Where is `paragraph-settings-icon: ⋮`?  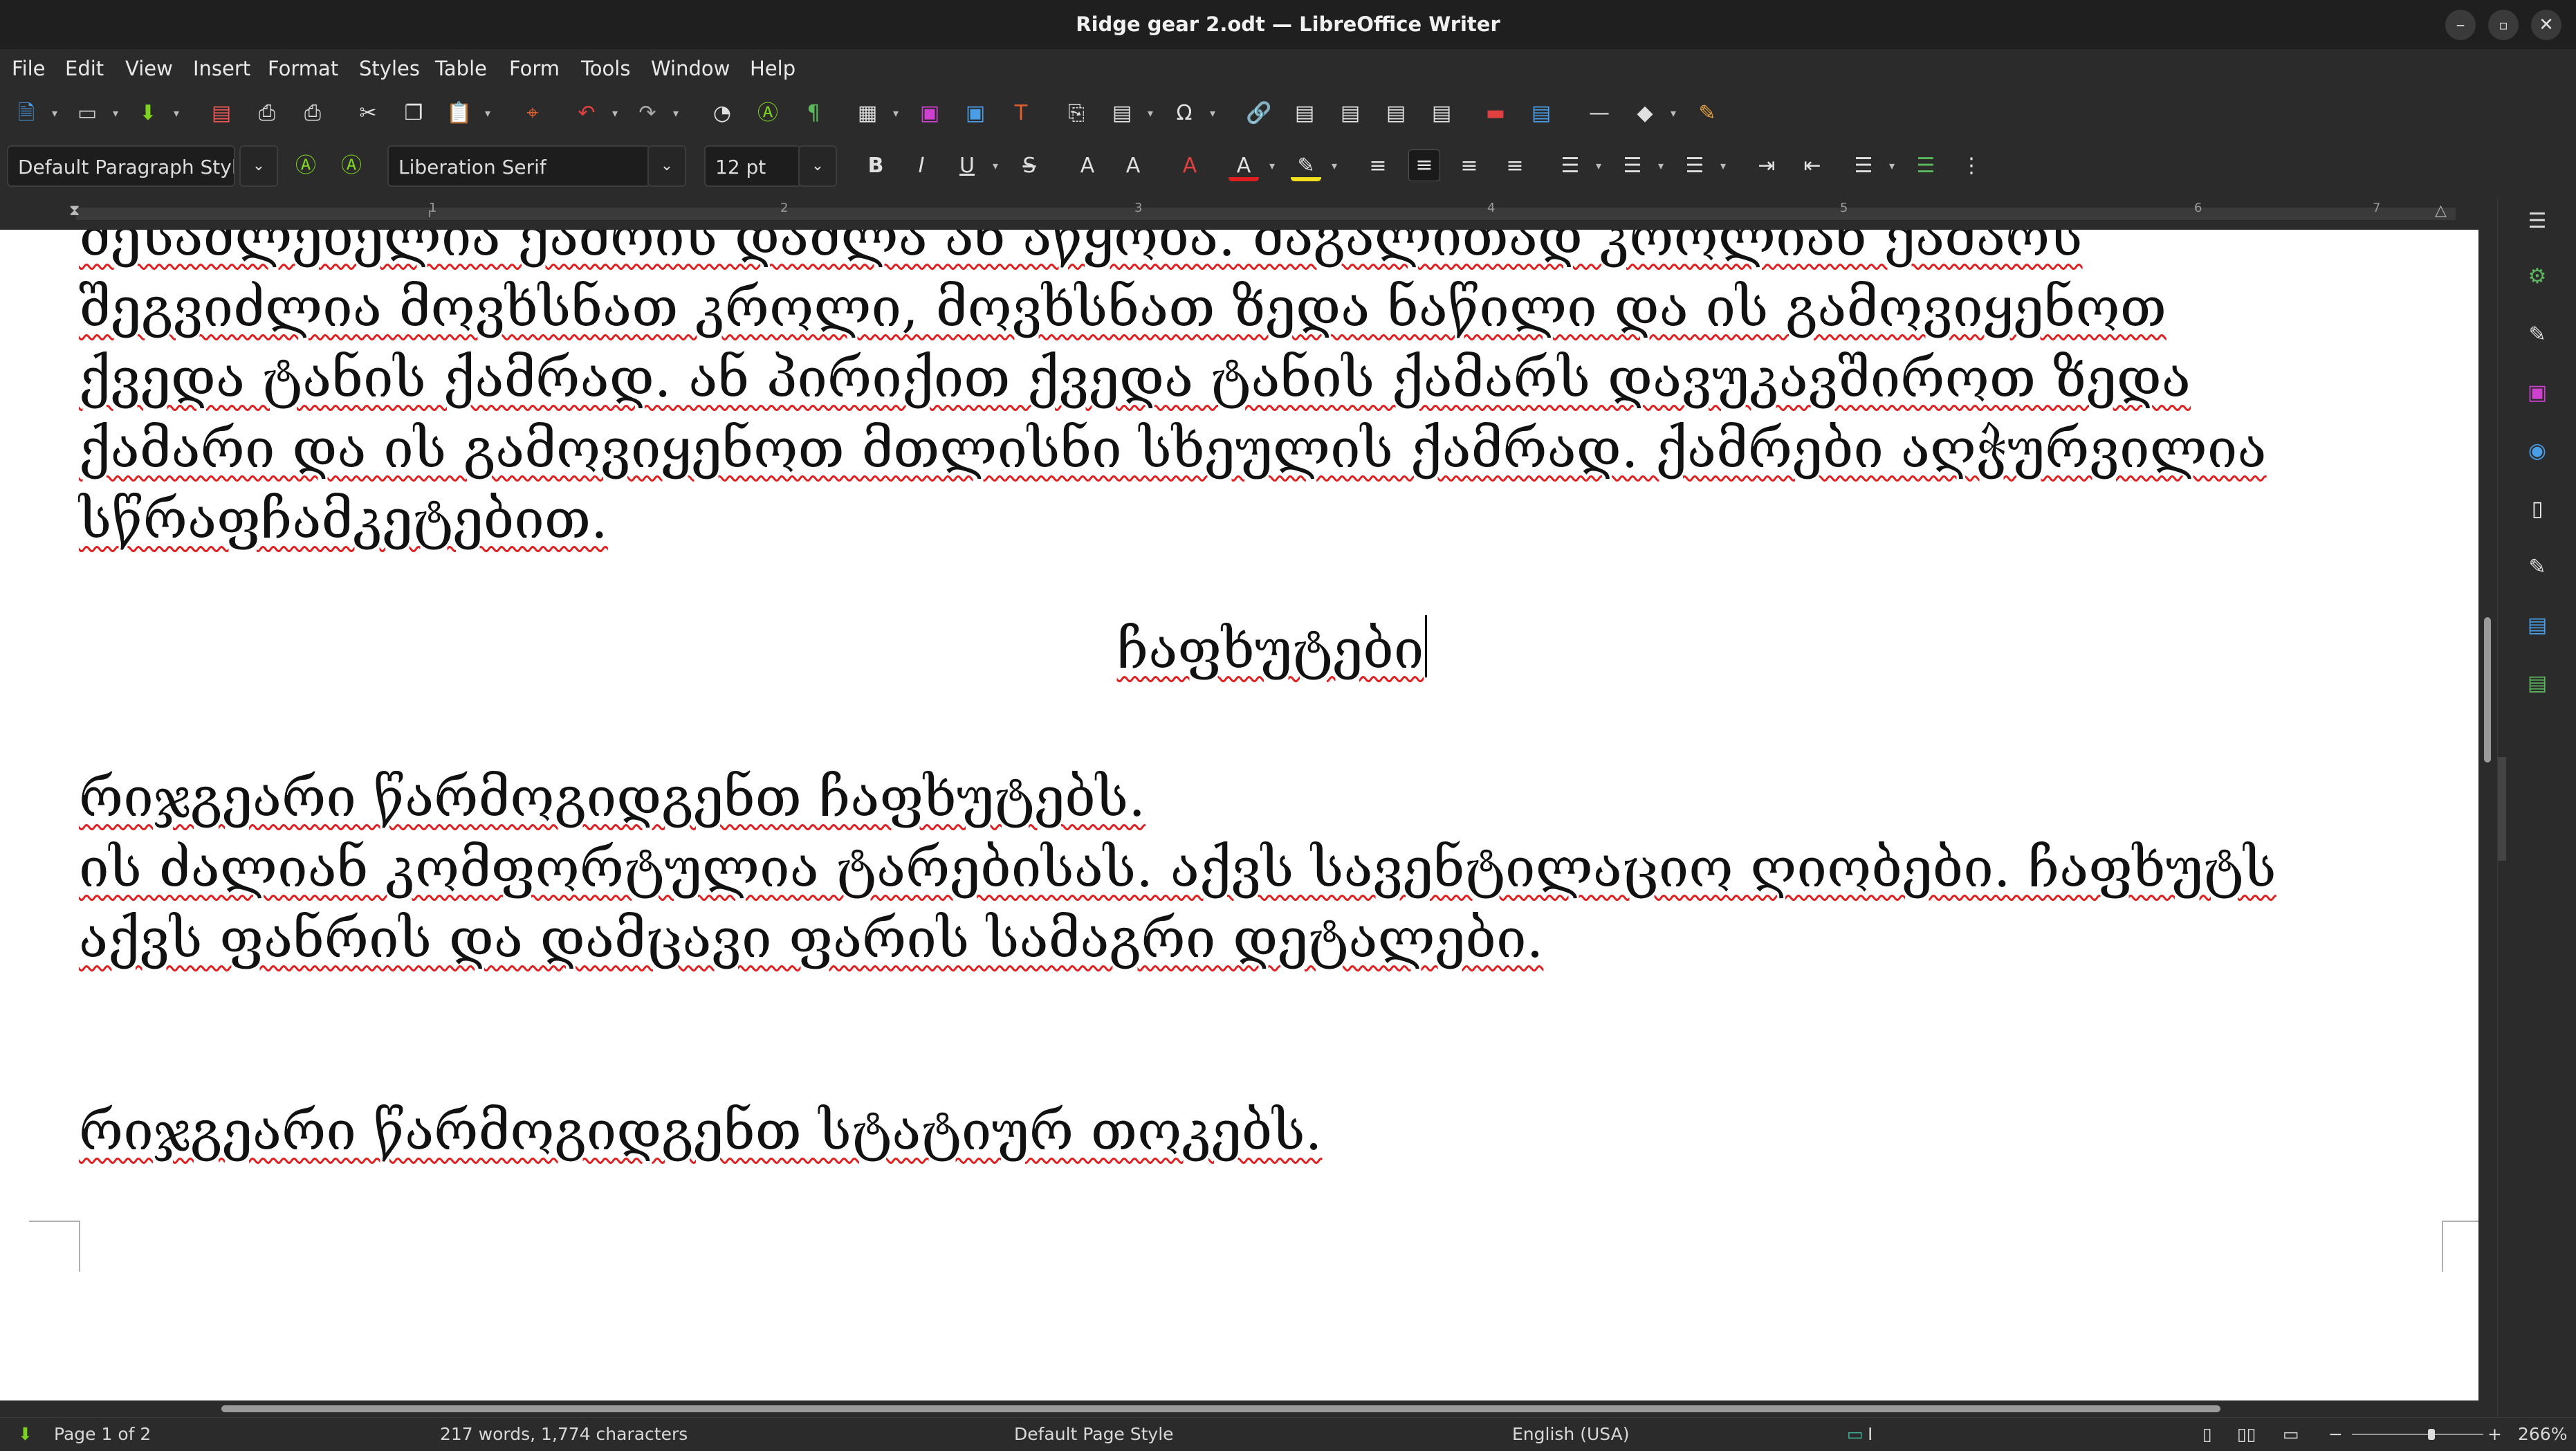 paragraph-settings-icon: ⋮ is located at coordinates (1971, 166).